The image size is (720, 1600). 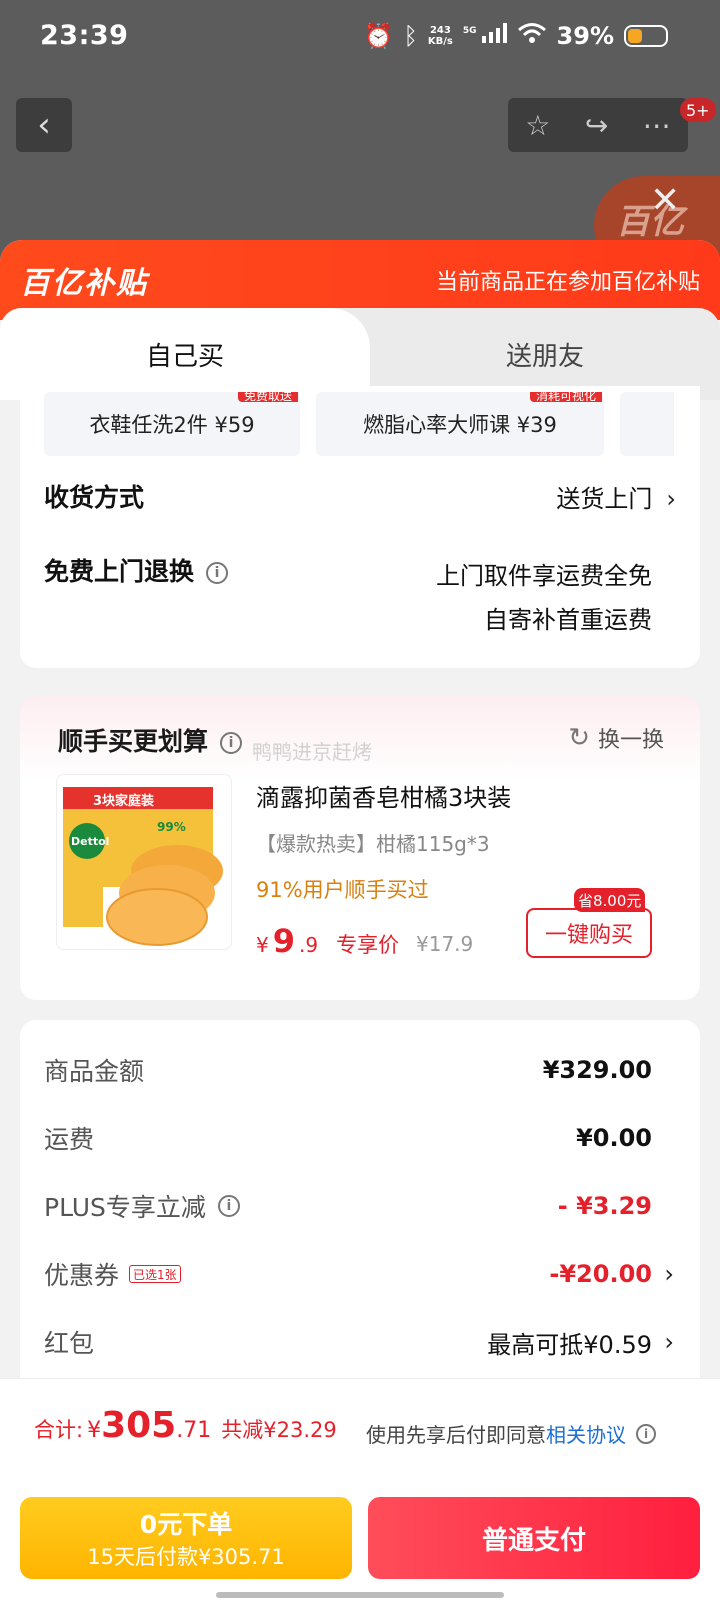 I want to click on battery-percent: 39%, so click(x=585, y=36).